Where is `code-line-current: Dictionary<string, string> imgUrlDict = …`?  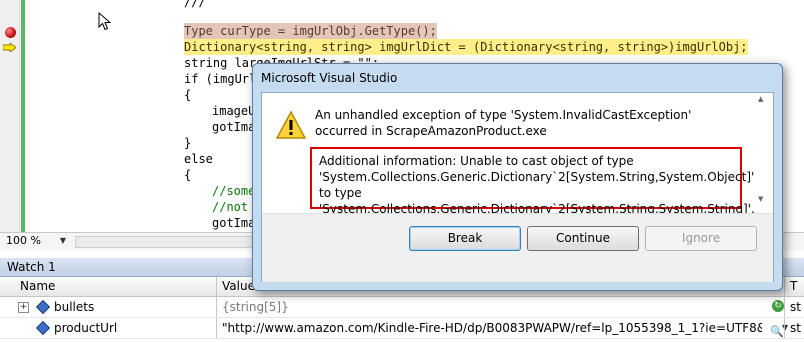 code-line-current: Dictionary<string, string> imgUrlDict = … is located at coordinates (466, 47).